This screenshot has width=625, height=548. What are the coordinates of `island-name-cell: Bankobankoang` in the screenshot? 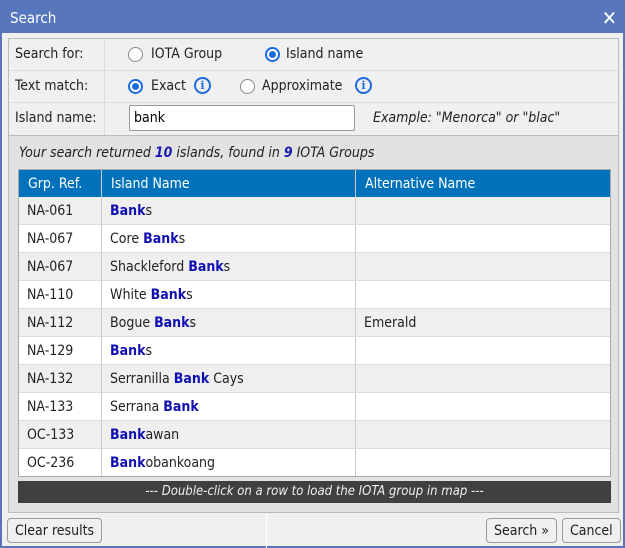 It's located at (229, 462).